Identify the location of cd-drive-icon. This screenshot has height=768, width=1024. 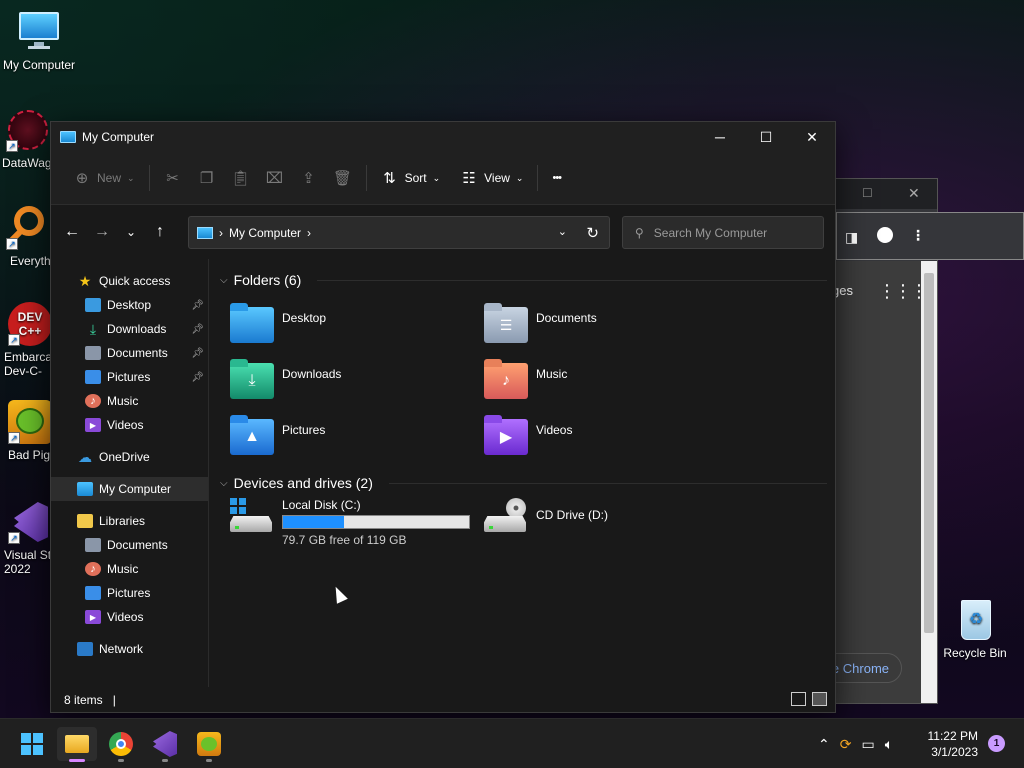
(506, 516).